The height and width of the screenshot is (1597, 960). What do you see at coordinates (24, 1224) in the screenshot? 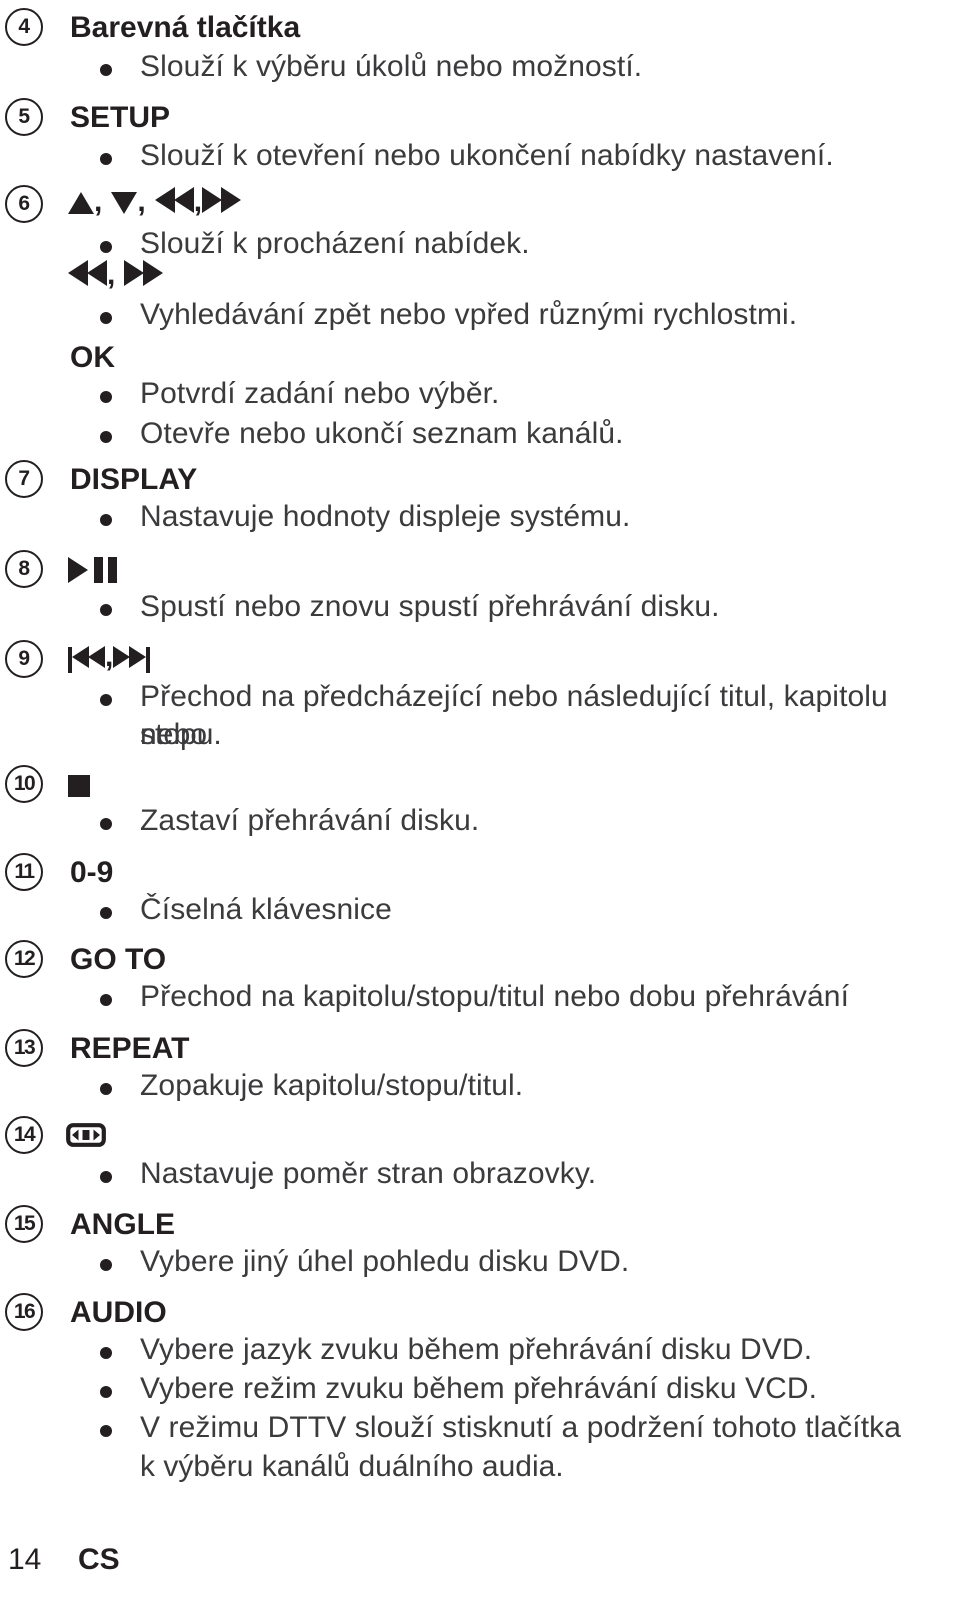
I see `entry-number-15: 15` at bounding box center [24, 1224].